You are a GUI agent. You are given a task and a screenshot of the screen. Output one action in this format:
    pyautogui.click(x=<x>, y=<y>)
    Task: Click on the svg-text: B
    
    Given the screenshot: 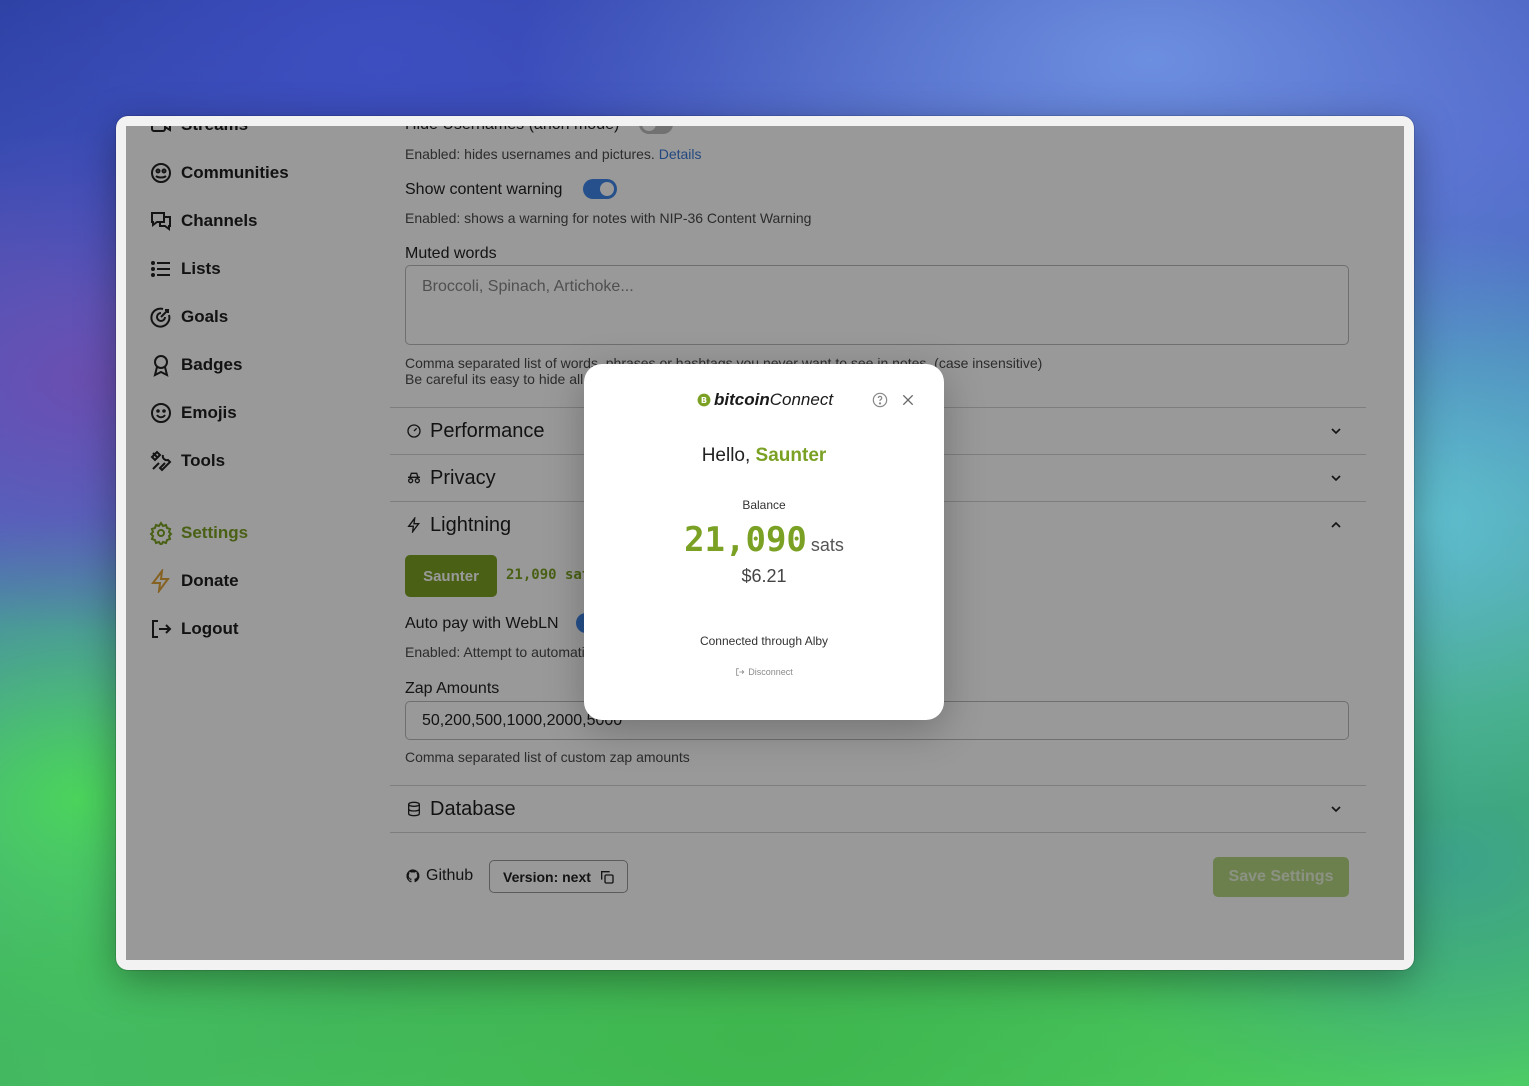 What is the action you would take?
    pyautogui.click(x=704, y=400)
    